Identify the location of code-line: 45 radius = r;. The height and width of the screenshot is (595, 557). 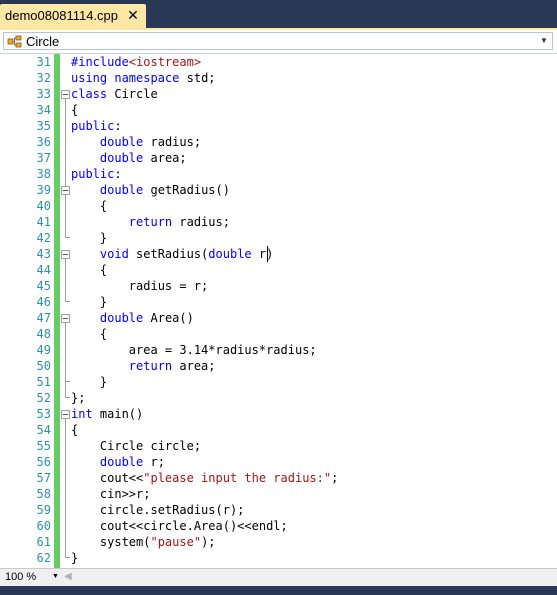
(278, 286).